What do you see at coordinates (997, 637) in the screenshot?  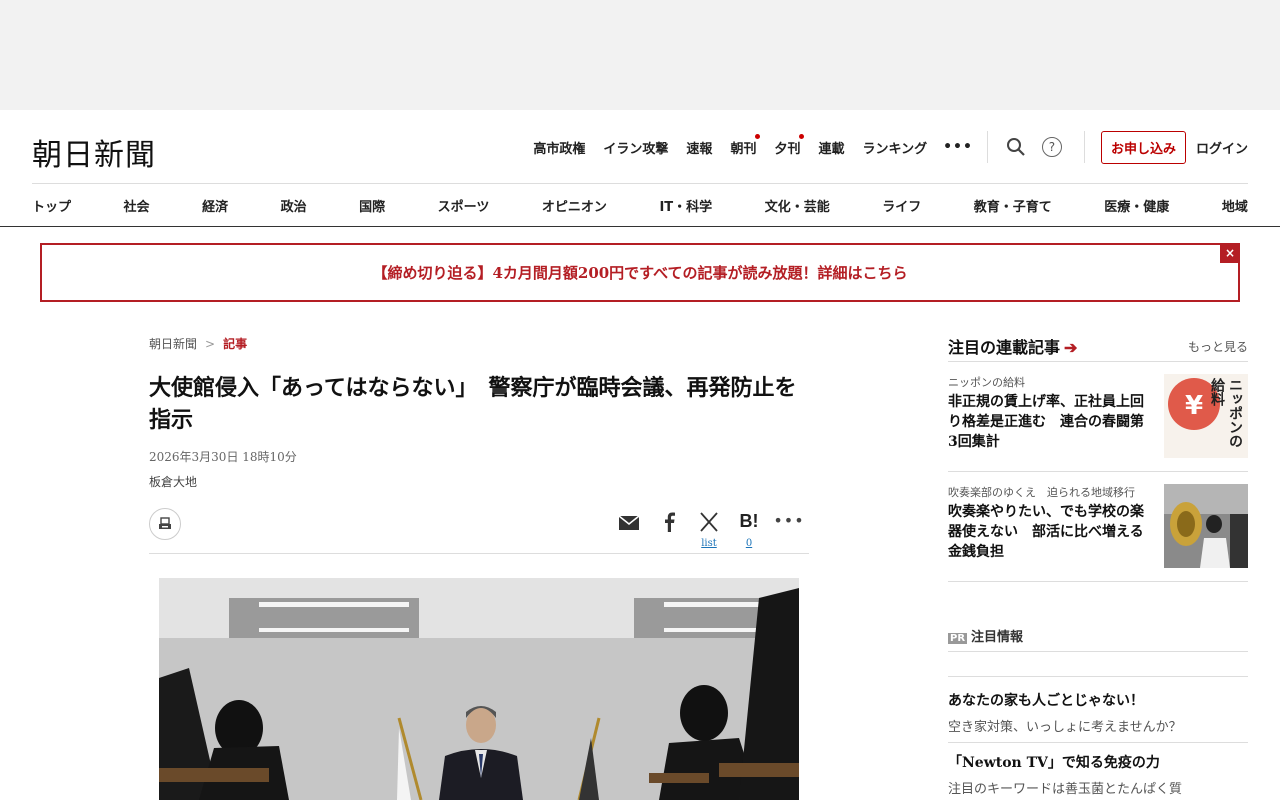 I see `pr-title: 注目情報` at bounding box center [997, 637].